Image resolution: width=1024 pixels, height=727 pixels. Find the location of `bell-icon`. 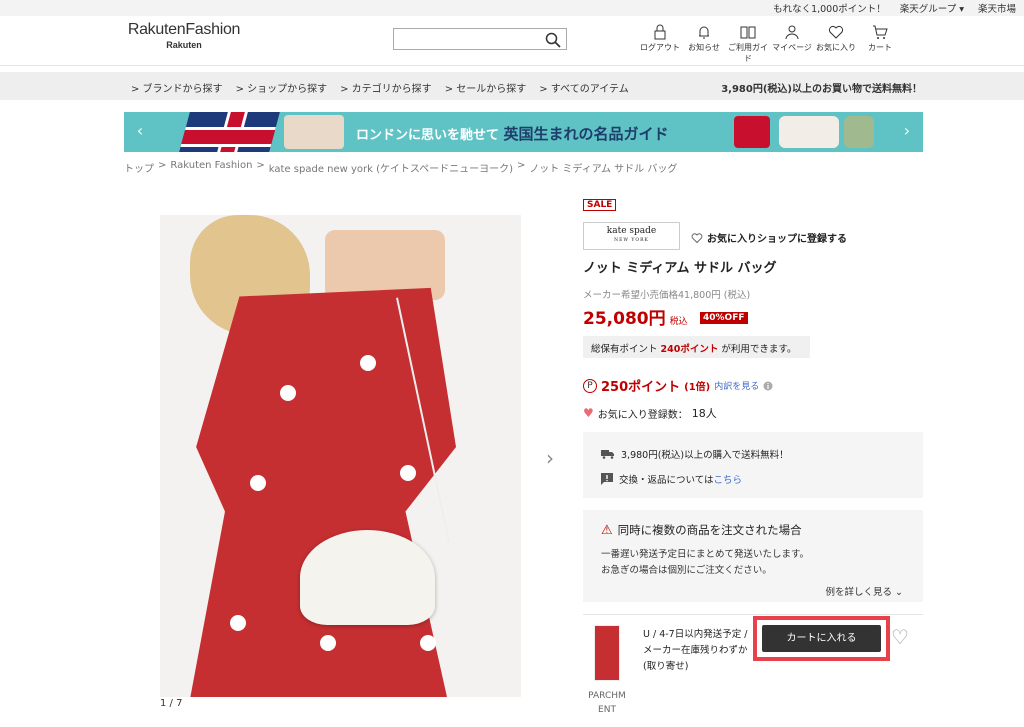

bell-icon is located at coordinates (704, 32).